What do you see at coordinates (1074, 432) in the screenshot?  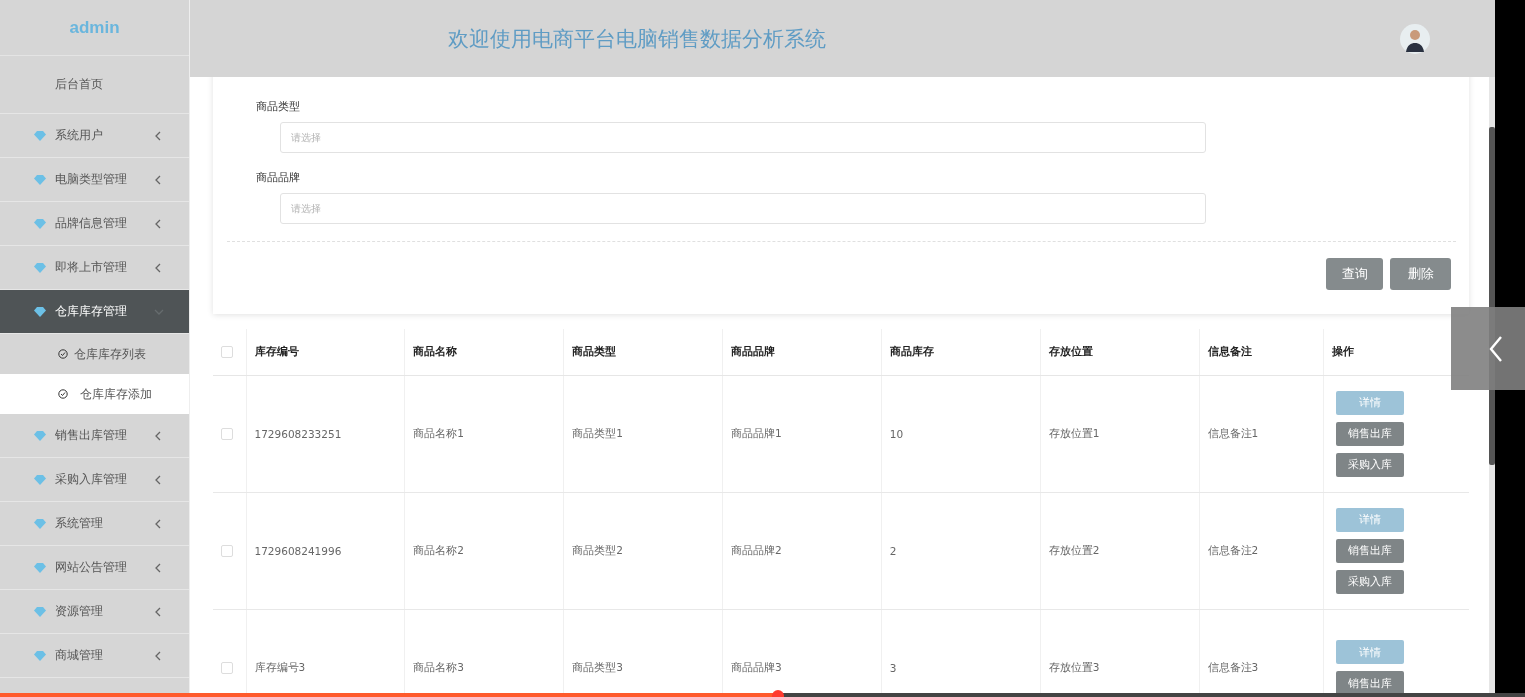 I see `table-cell: 存放位置1` at bounding box center [1074, 432].